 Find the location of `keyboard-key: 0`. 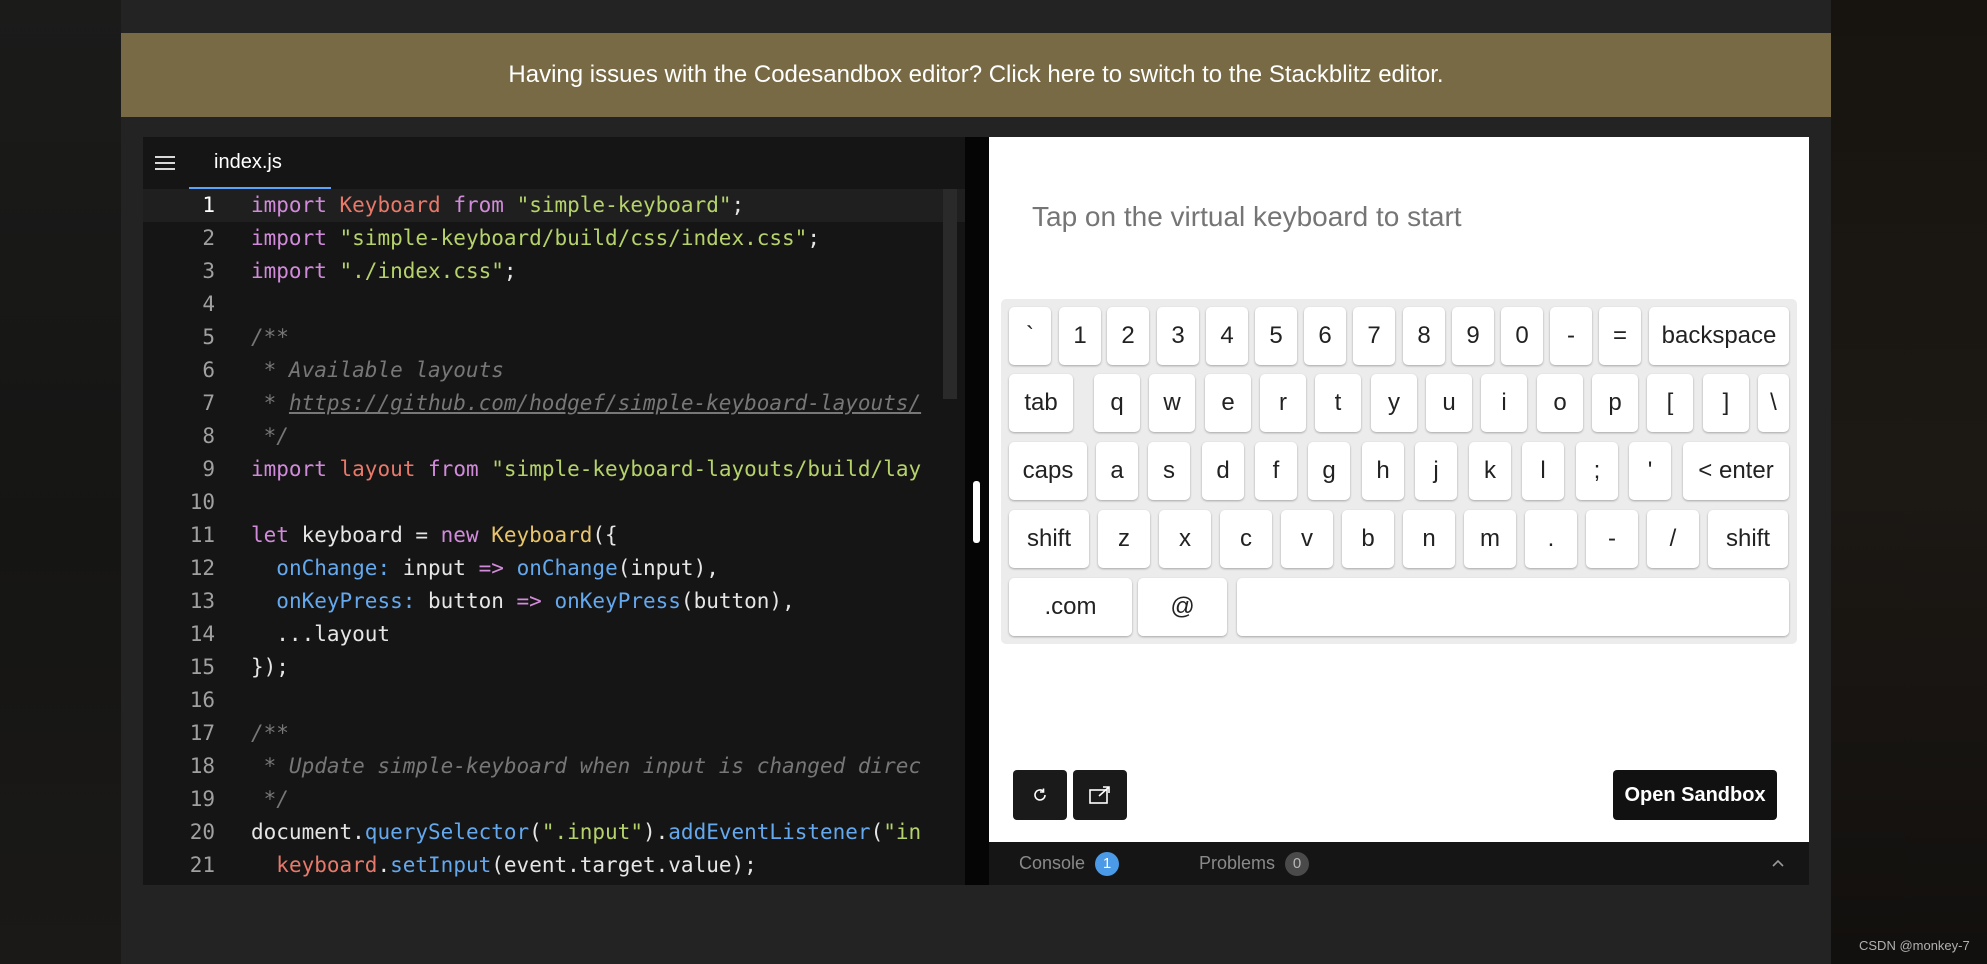

keyboard-key: 0 is located at coordinates (1522, 336).